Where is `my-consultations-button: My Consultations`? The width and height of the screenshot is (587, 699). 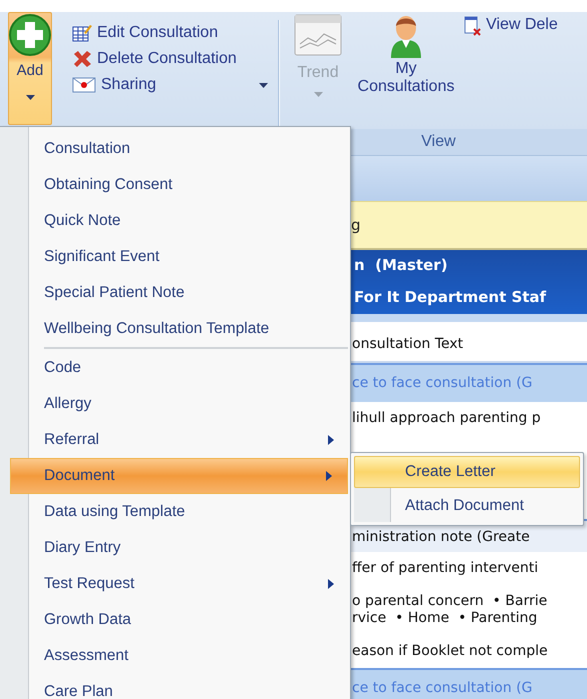 my-consultations-button: My Consultations is located at coordinates (406, 70).